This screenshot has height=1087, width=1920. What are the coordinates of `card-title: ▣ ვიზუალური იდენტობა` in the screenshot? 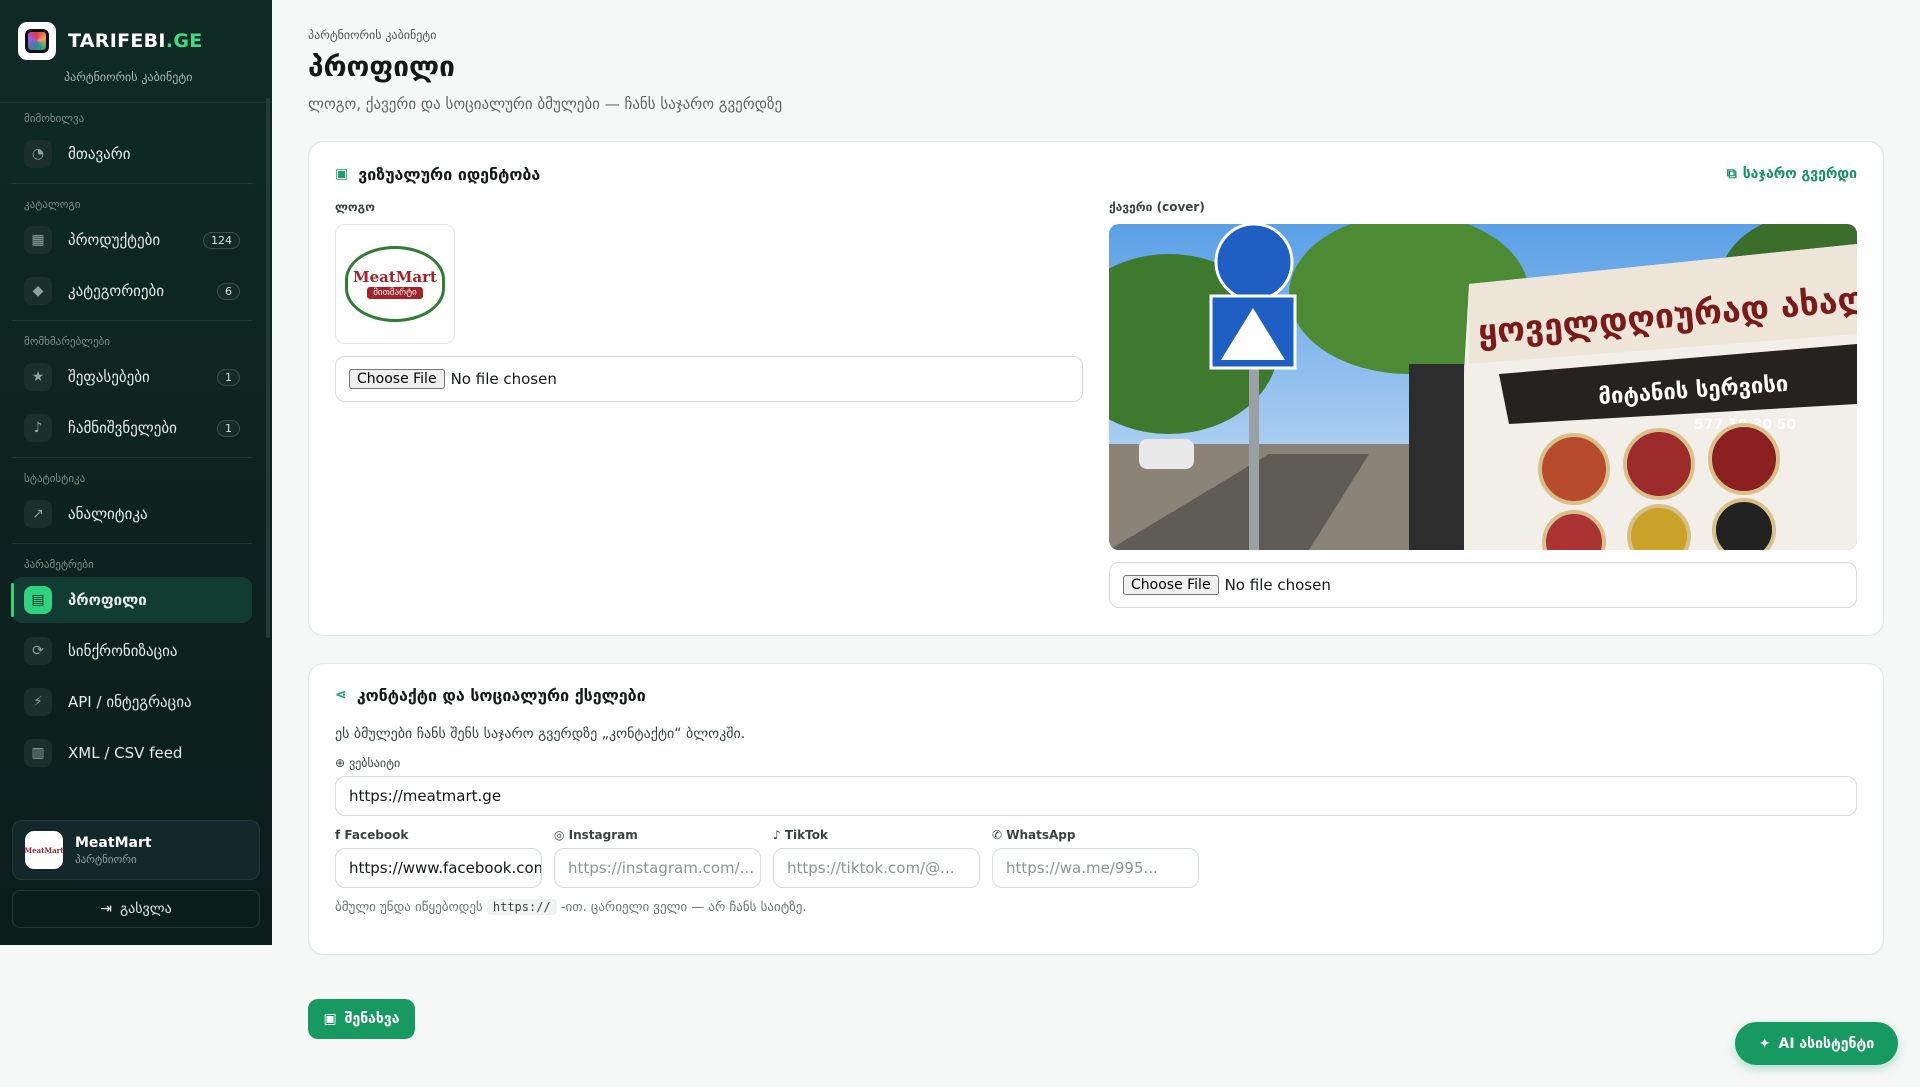 It's located at (438, 174).